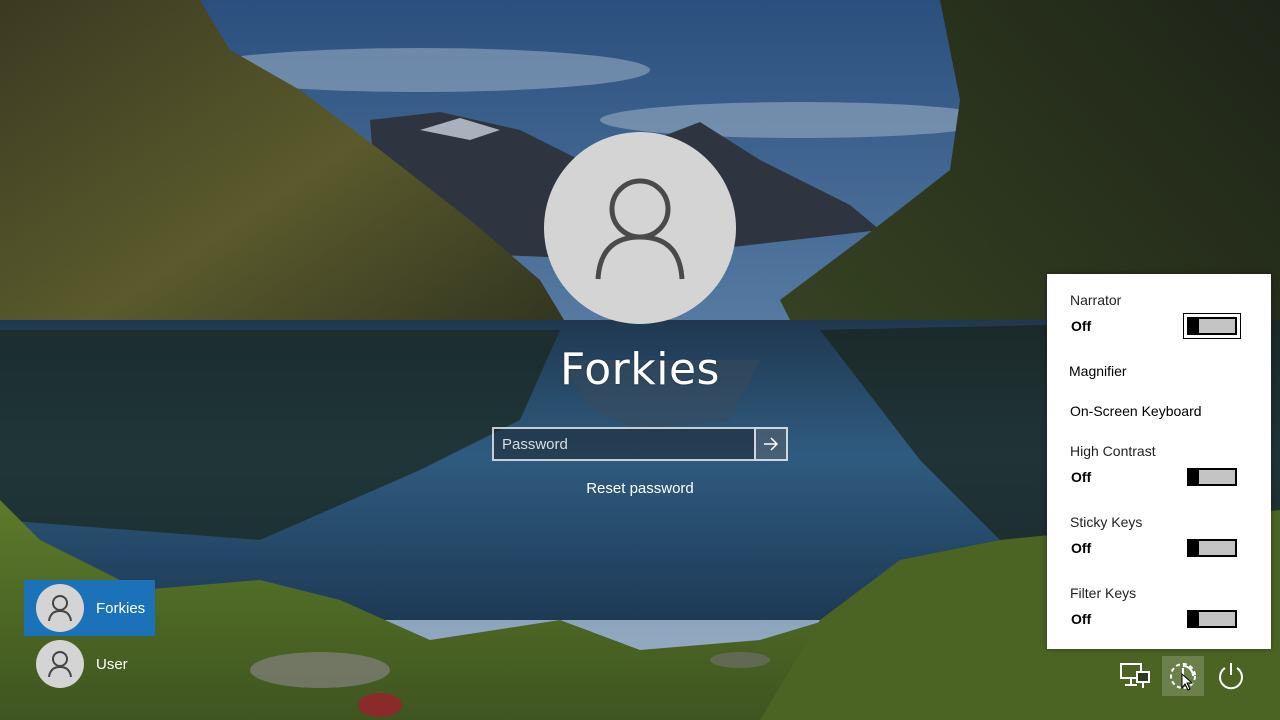 The width and height of the screenshot is (1280, 720). I want to click on narrator-label: Narrator, so click(1096, 300).